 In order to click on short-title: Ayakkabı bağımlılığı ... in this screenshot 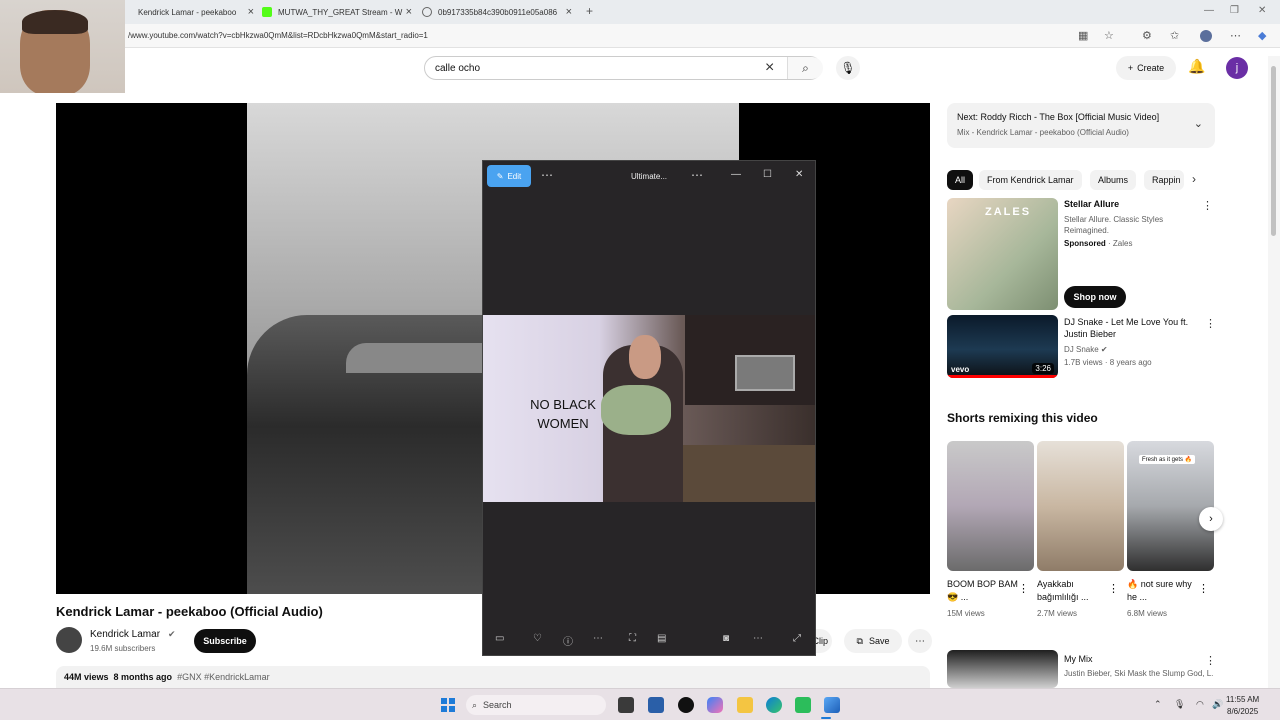, I will do `click(1073, 591)`.